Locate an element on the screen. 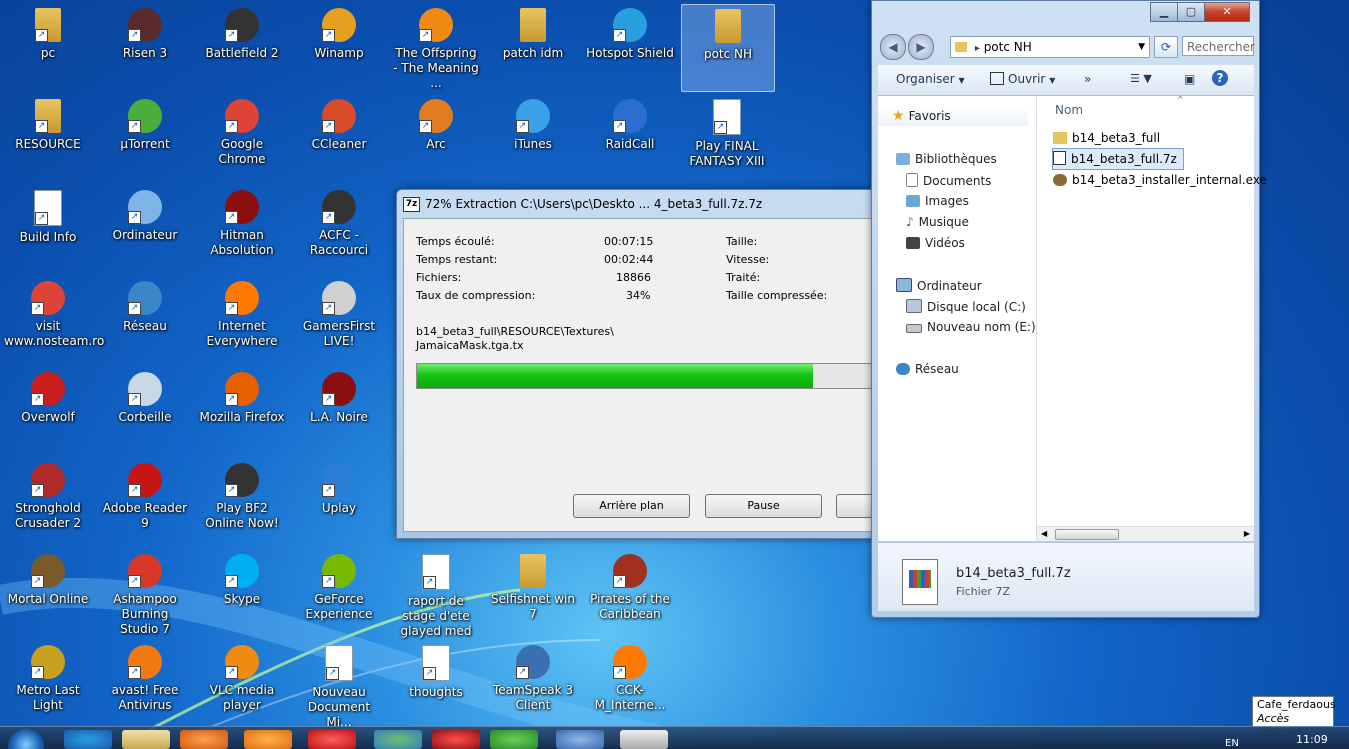 The image size is (1349, 749). start-button is located at coordinates (26, 739).